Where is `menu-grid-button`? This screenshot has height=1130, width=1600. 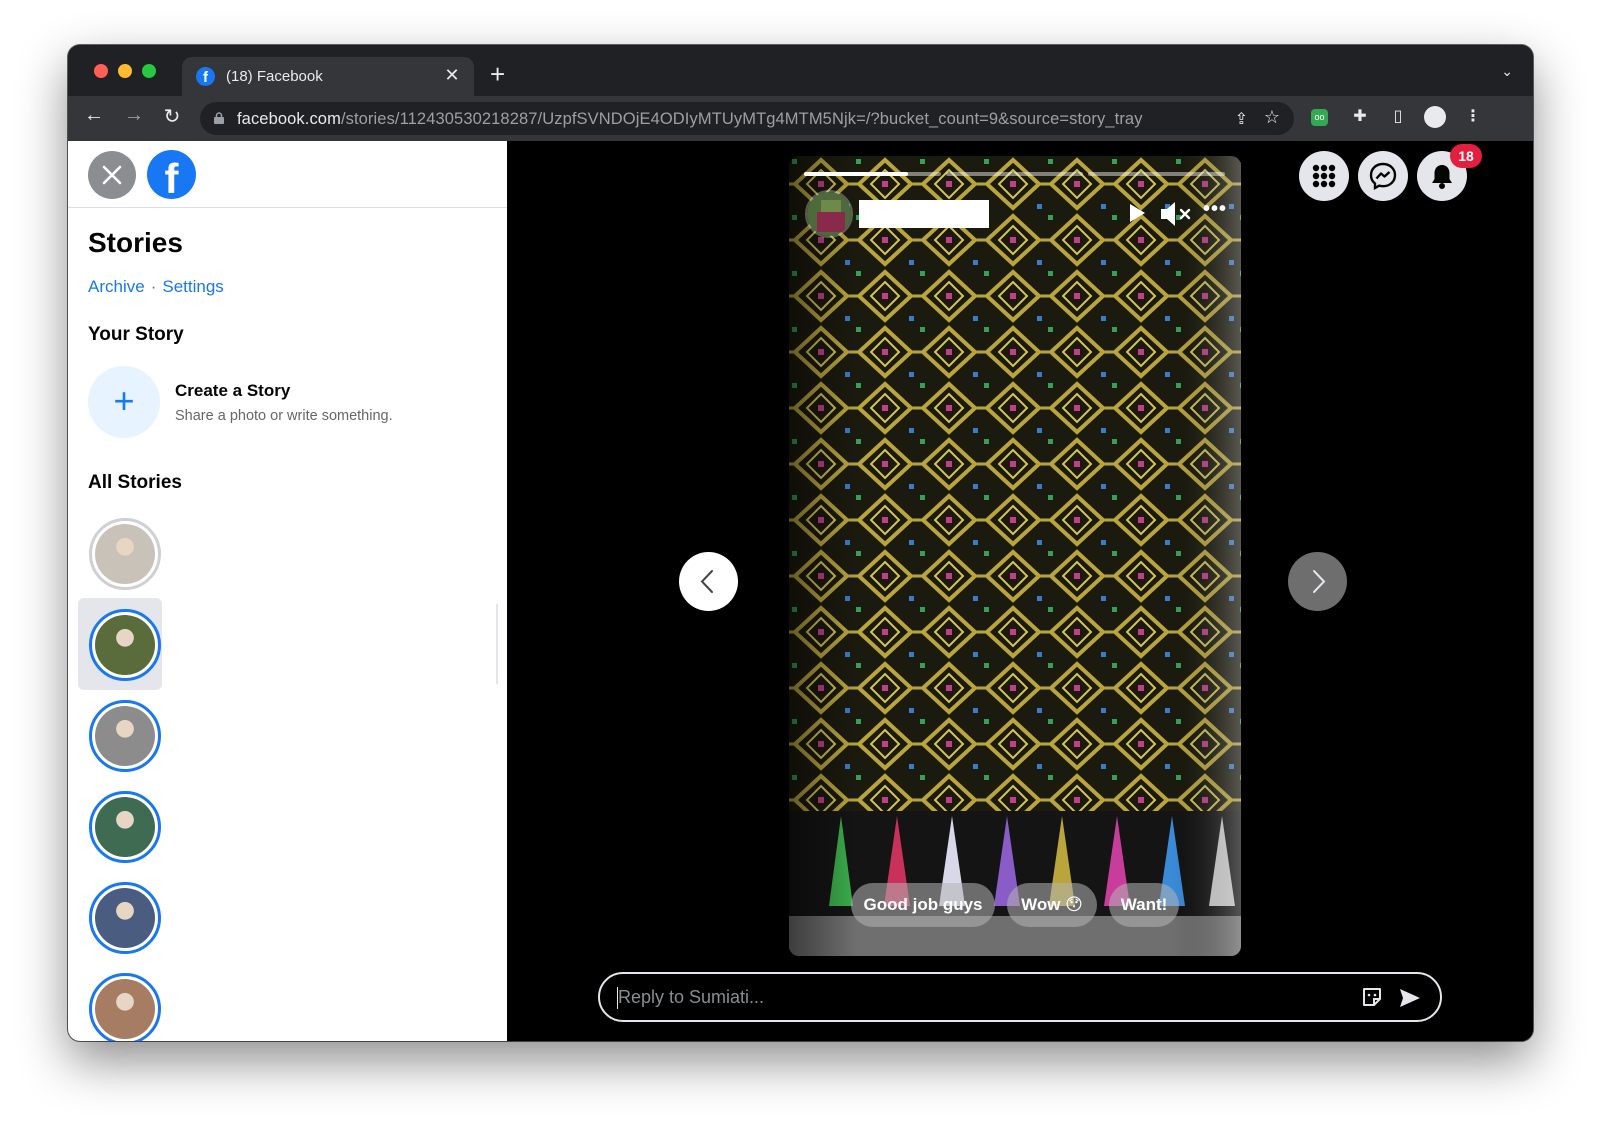
menu-grid-button is located at coordinates (1324, 176).